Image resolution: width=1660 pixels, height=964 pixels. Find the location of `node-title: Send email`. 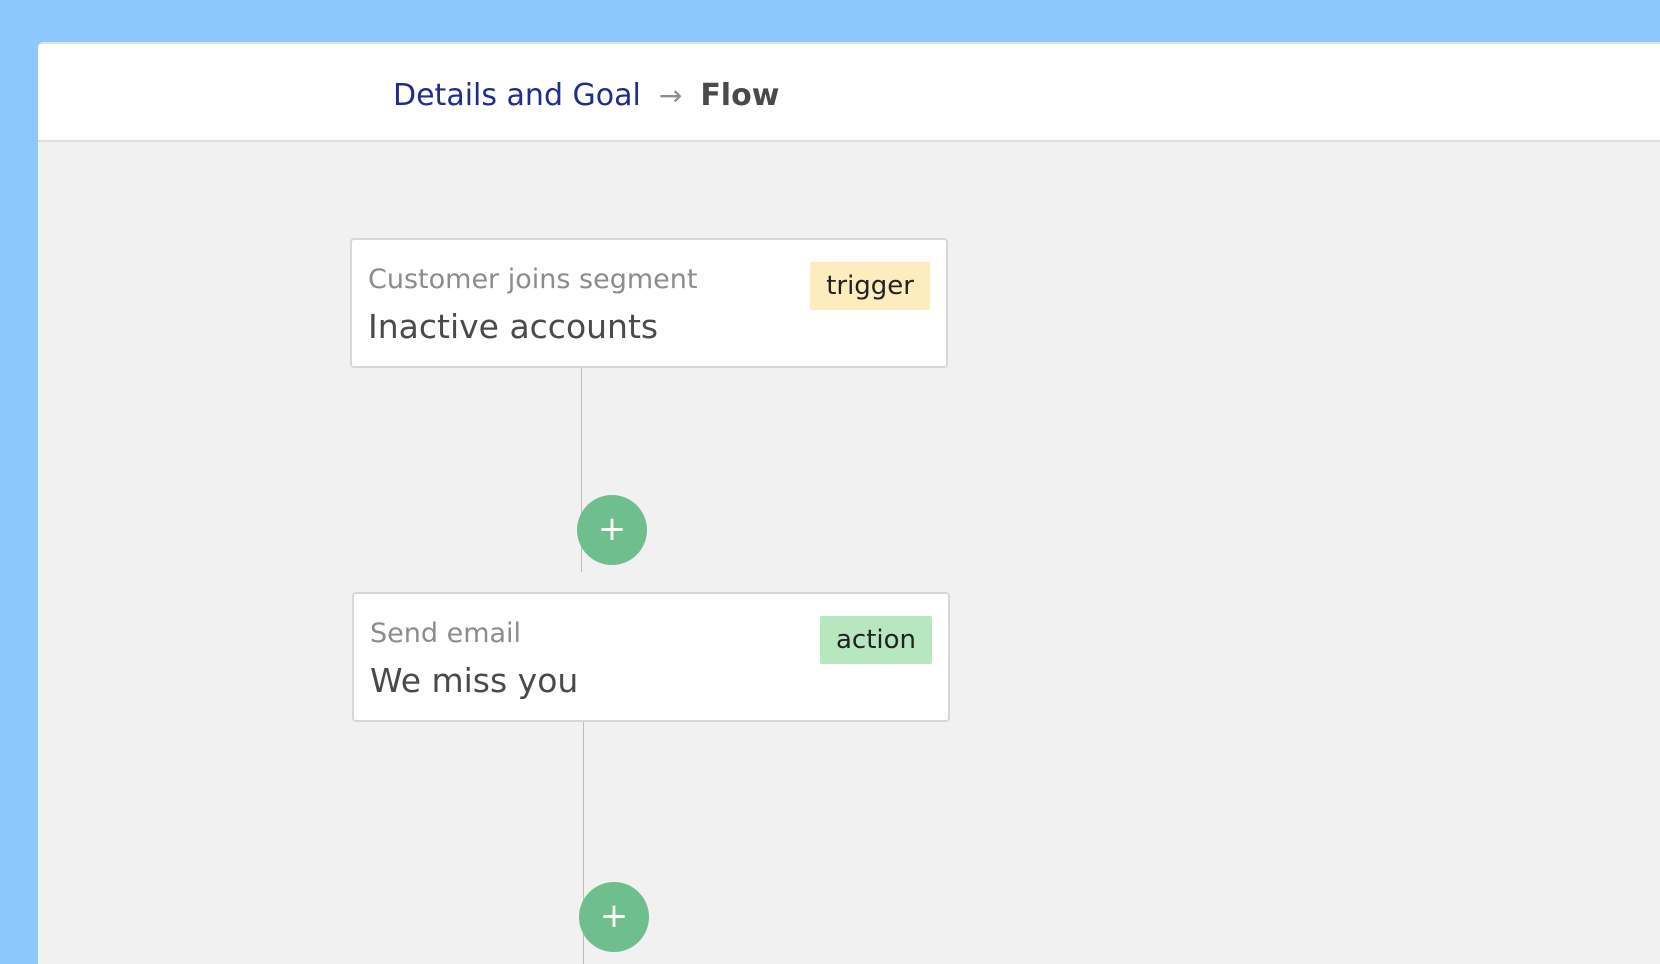

node-title: Send email is located at coordinates (446, 633).